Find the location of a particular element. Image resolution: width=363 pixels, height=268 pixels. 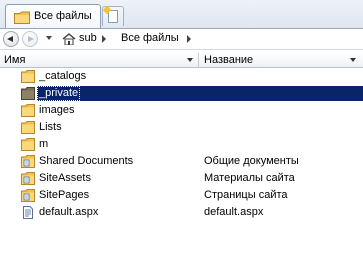

back-button is located at coordinates (11, 39).